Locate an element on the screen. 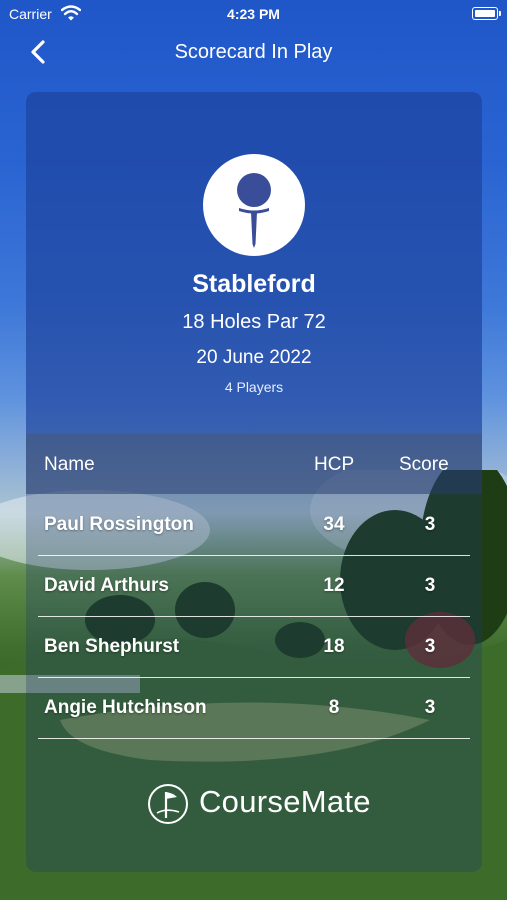 The width and height of the screenshot is (507, 900). player-hcp: 8 is located at coordinates (334, 707).